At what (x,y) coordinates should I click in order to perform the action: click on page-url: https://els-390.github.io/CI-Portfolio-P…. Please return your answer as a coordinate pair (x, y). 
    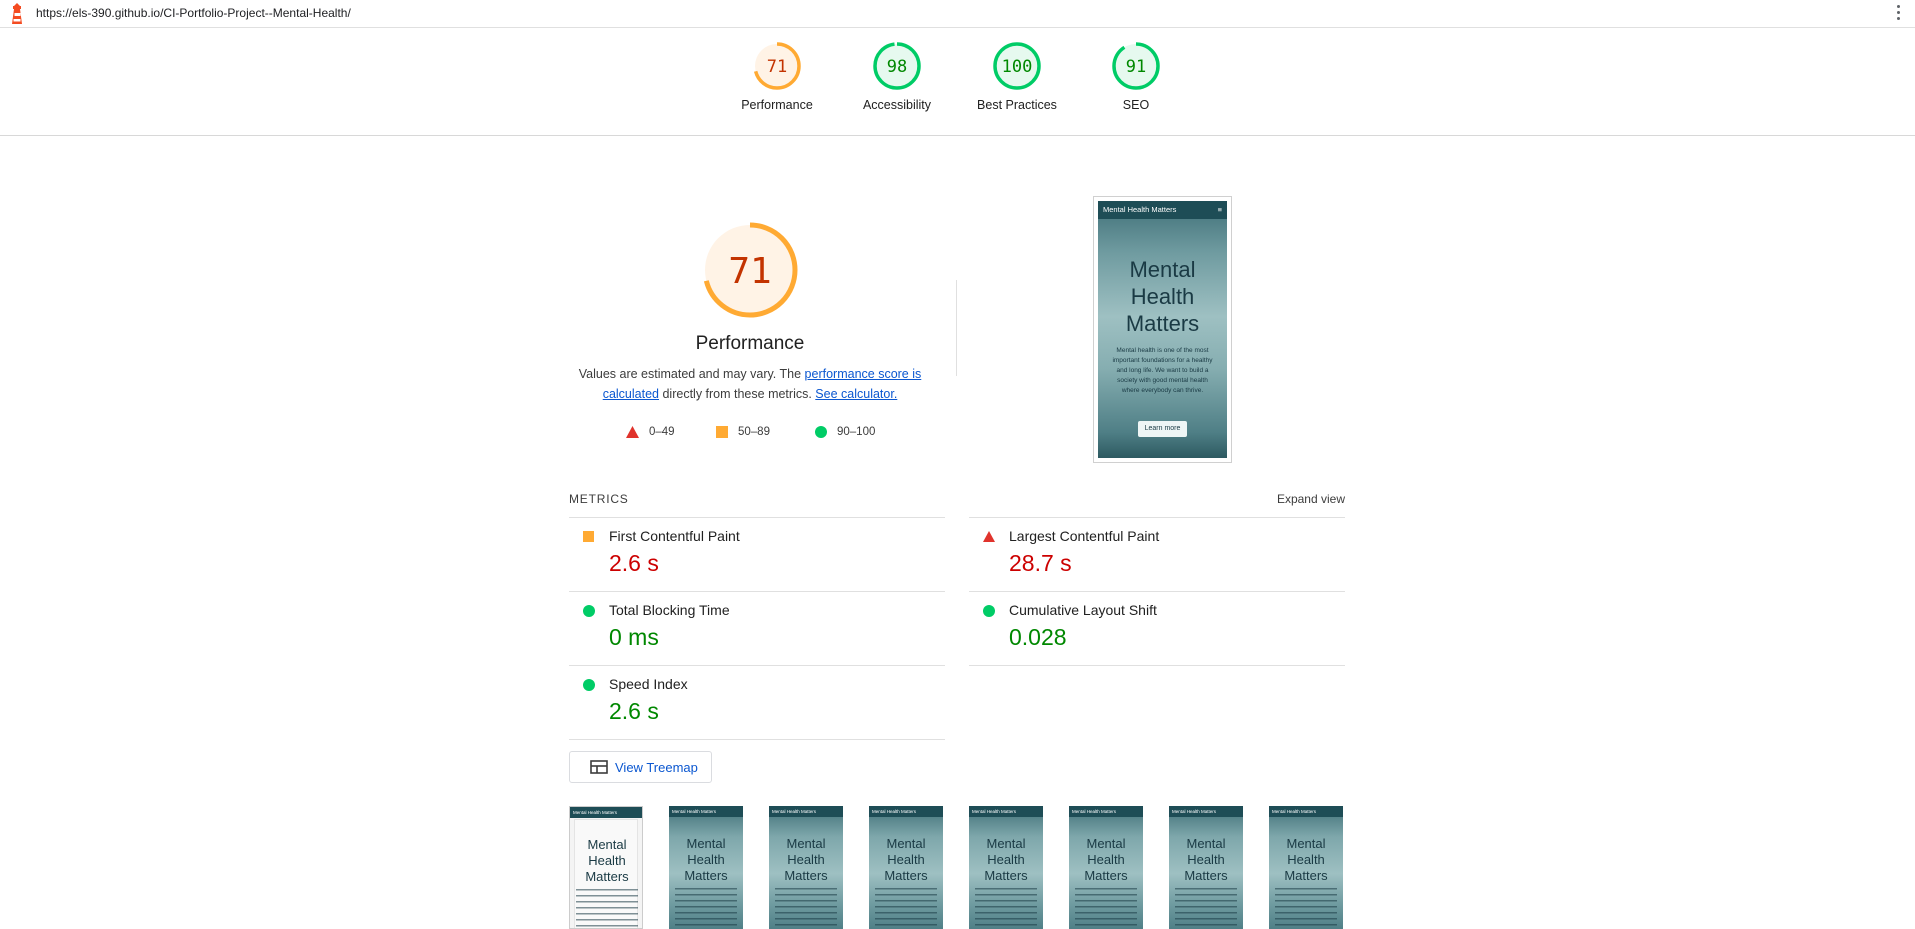
    Looking at the image, I should click on (193, 13).